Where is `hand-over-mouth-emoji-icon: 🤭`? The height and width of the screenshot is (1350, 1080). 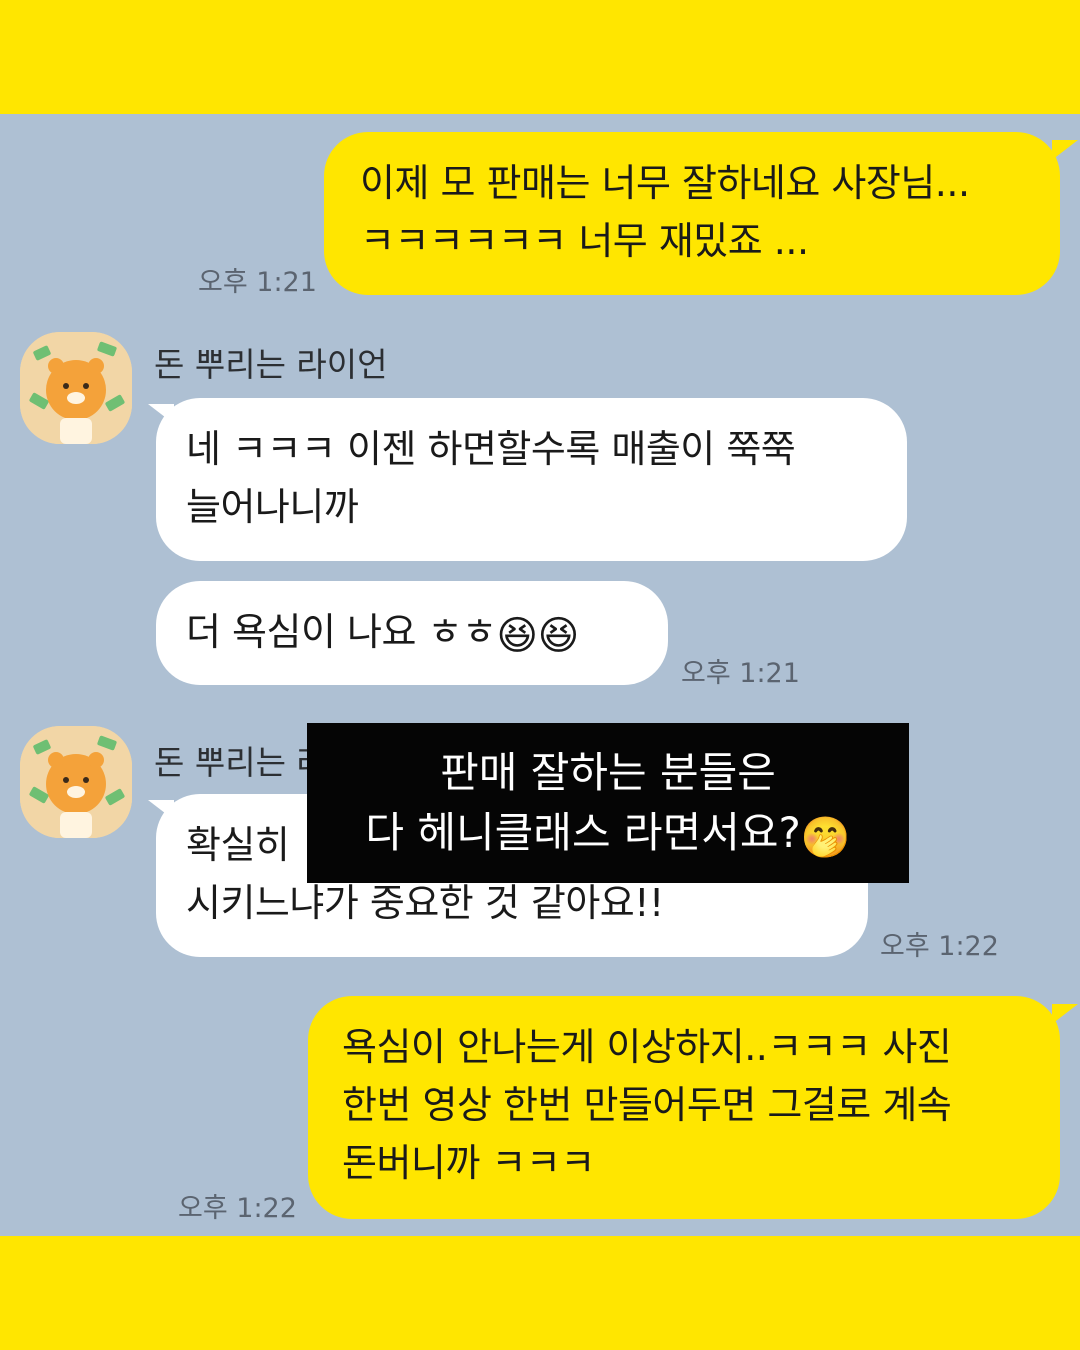 hand-over-mouth-emoji-icon: 🤭 is located at coordinates (825, 838).